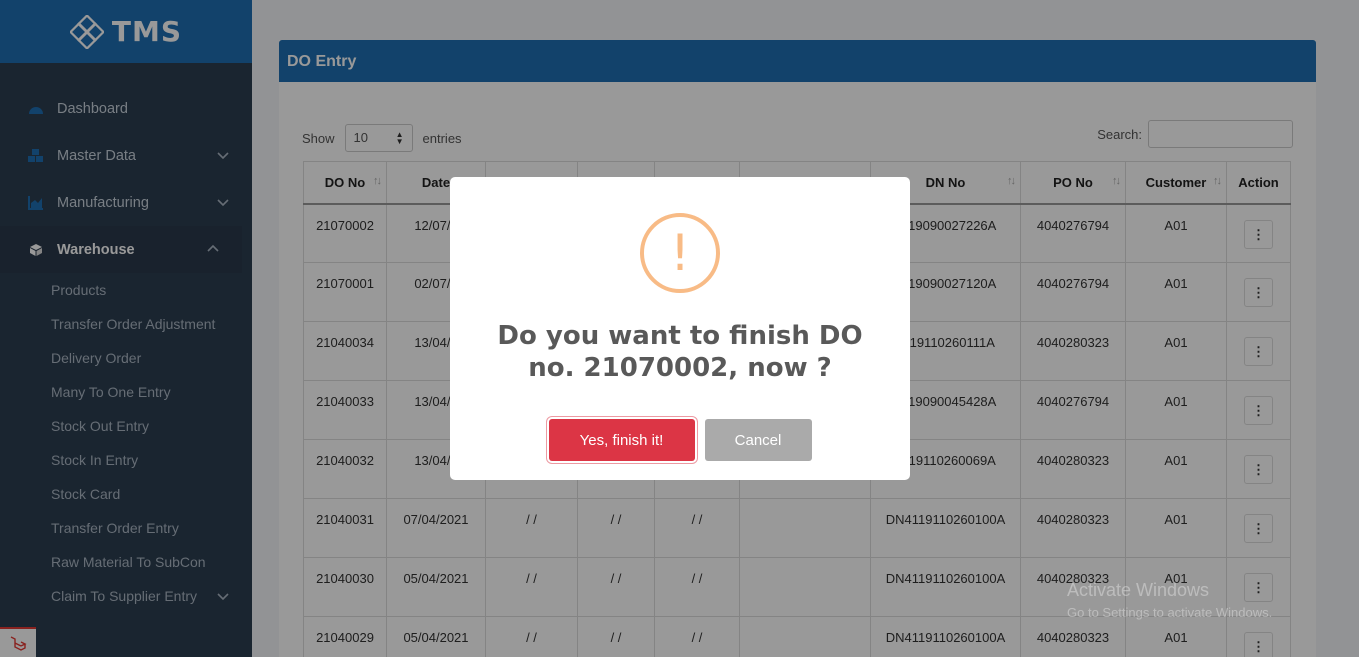 Image resolution: width=1359 pixels, height=657 pixels. Describe the element at coordinates (758, 440) in the screenshot. I see `cancel-button: Cancel` at that location.